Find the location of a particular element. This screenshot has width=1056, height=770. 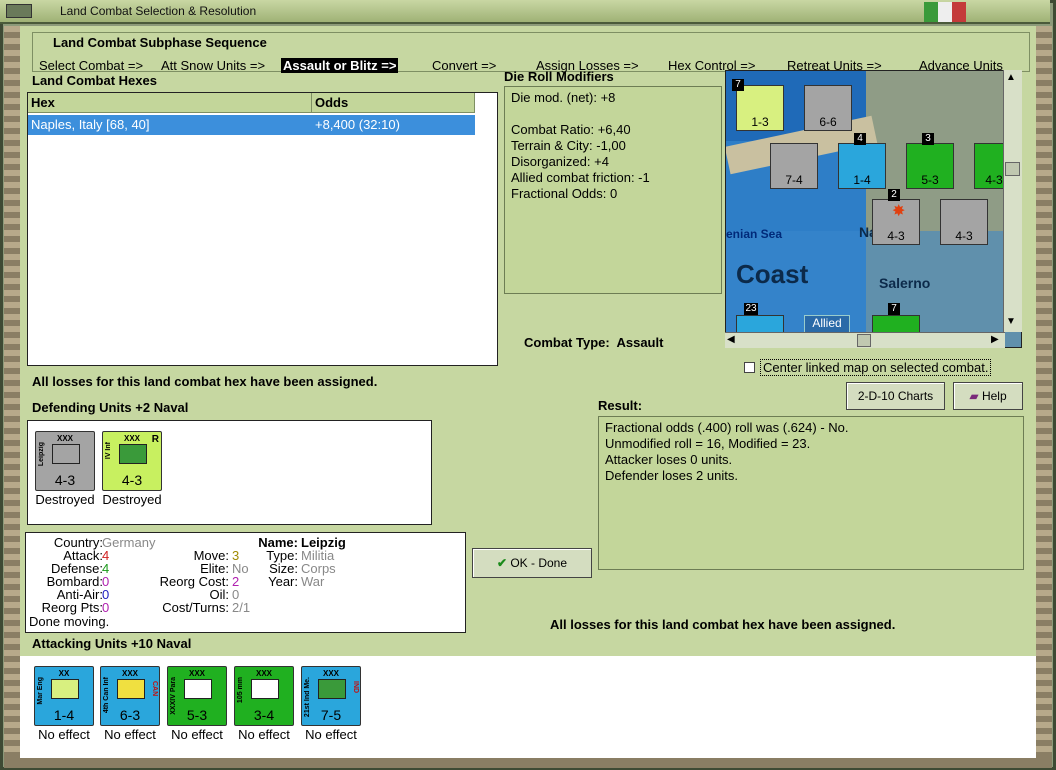

combat-type-value: Assault is located at coordinates (640, 342).